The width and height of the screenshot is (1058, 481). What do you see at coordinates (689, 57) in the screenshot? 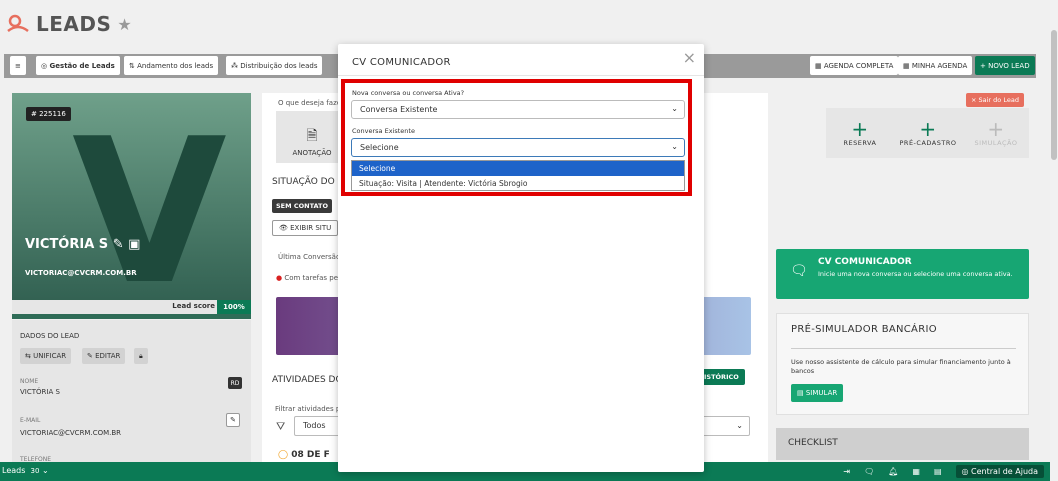
I see `close-icon: ×` at bounding box center [689, 57].